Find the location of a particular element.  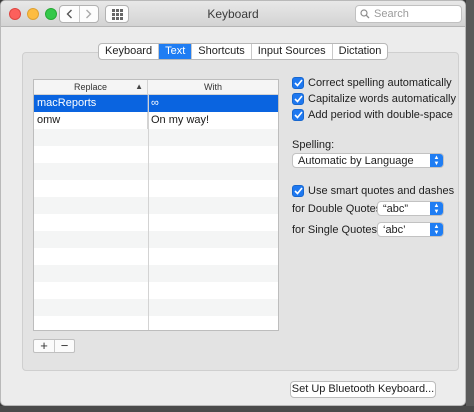

correct-spelling-checkbox: Correct spelling automatically is located at coordinates (372, 83).